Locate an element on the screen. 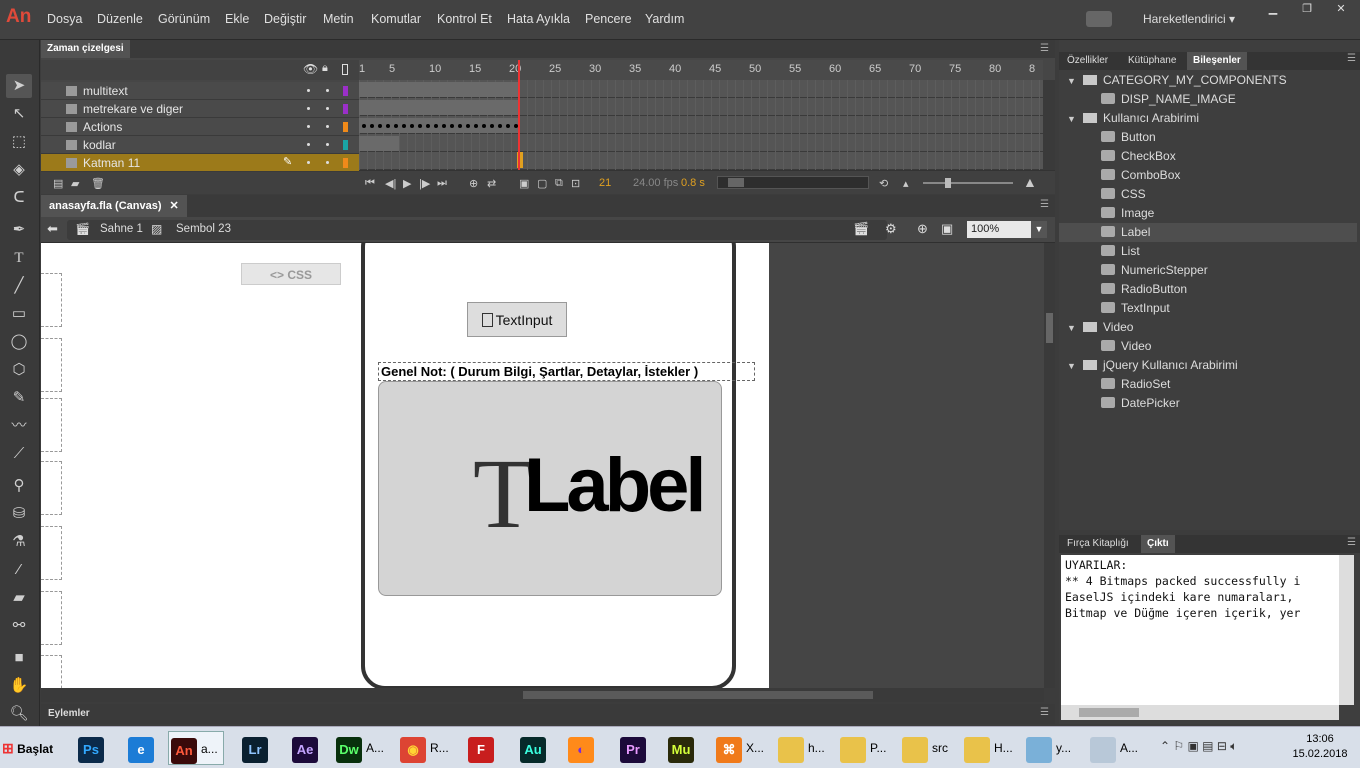 The width and height of the screenshot is (1360, 768). width-tool-icon: ⚯ is located at coordinates (19, 626).